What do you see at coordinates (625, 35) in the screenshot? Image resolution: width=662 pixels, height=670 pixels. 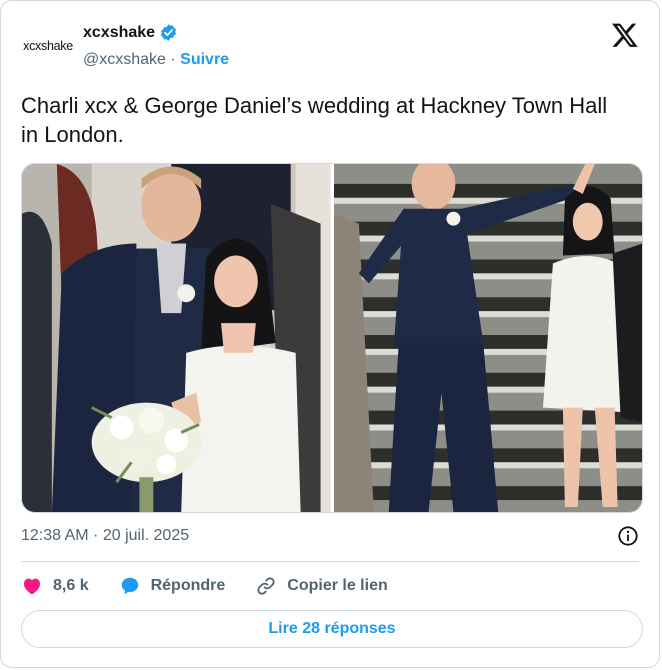 I see `x-logo-icon` at bounding box center [625, 35].